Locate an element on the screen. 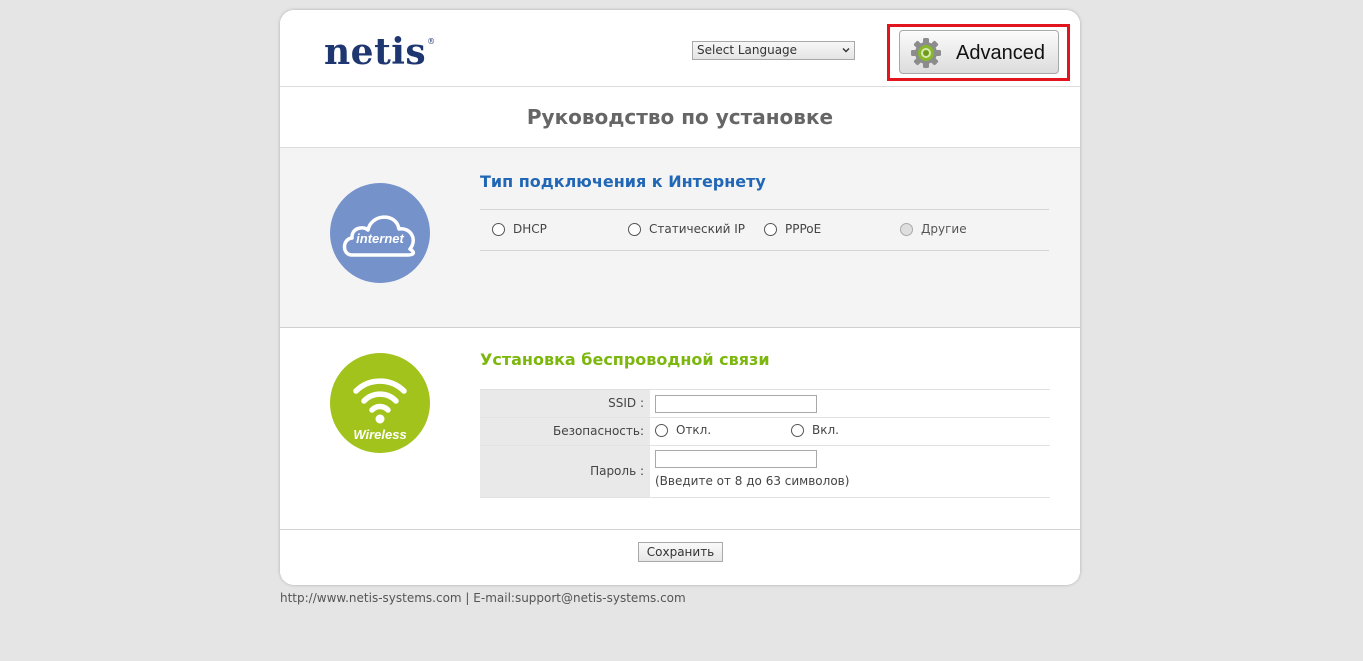 The width and height of the screenshot is (1363, 661). option-label-pppoe: PPPoE is located at coordinates (803, 229).